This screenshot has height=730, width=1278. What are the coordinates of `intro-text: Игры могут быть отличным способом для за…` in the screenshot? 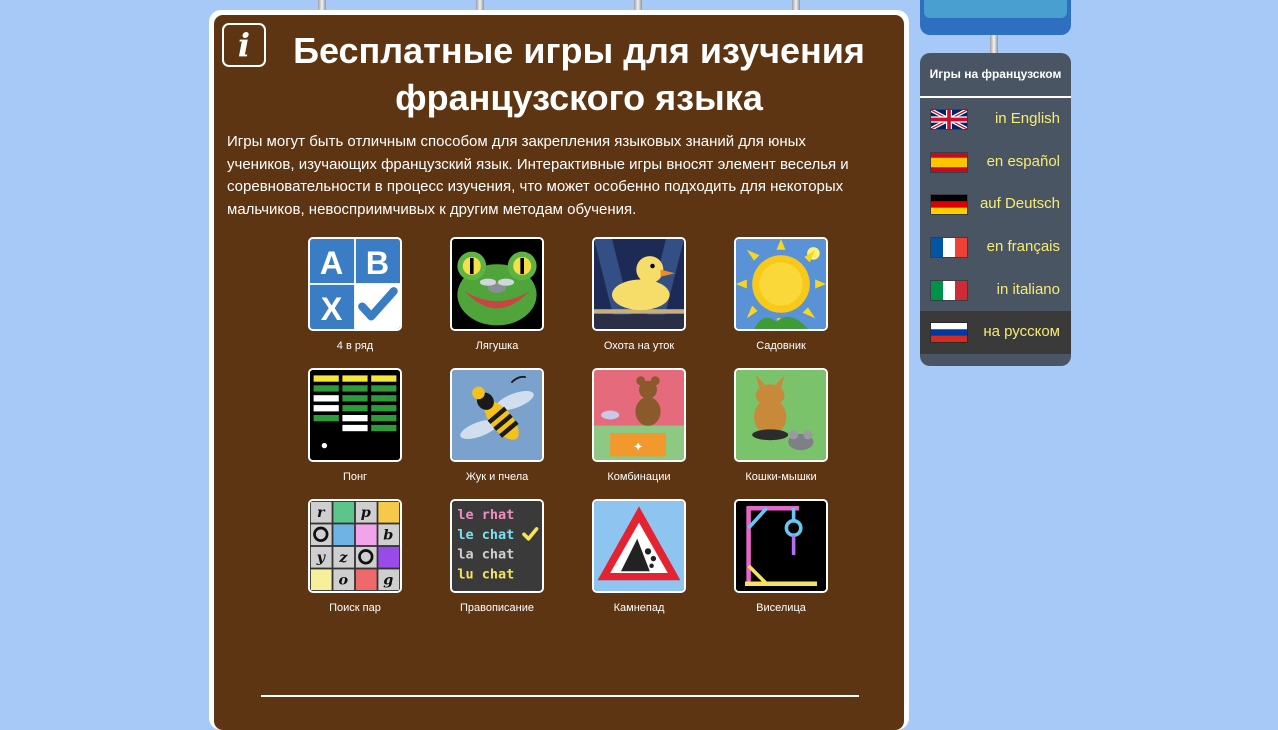 It's located at (538, 175).